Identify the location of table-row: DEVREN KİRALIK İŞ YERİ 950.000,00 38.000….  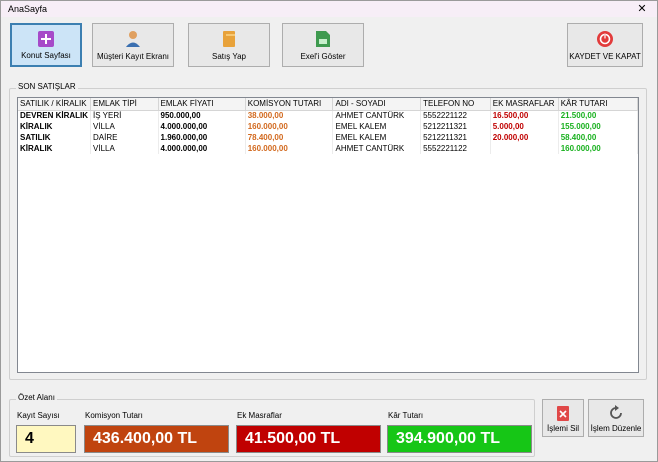
(328, 115).